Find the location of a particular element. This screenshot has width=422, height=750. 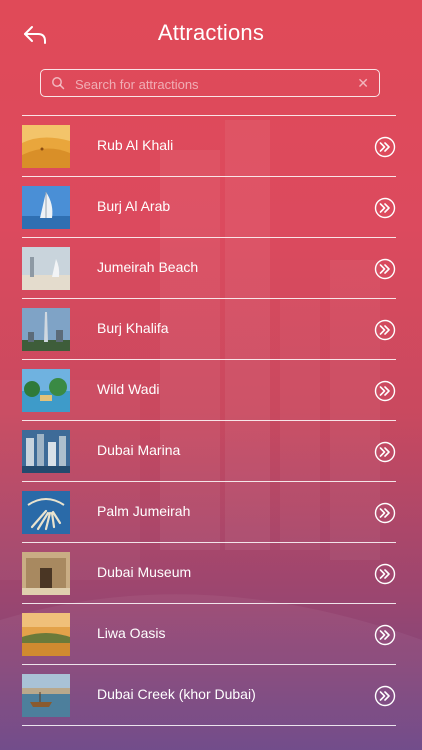

search-input is located at coordinates (215, 84).